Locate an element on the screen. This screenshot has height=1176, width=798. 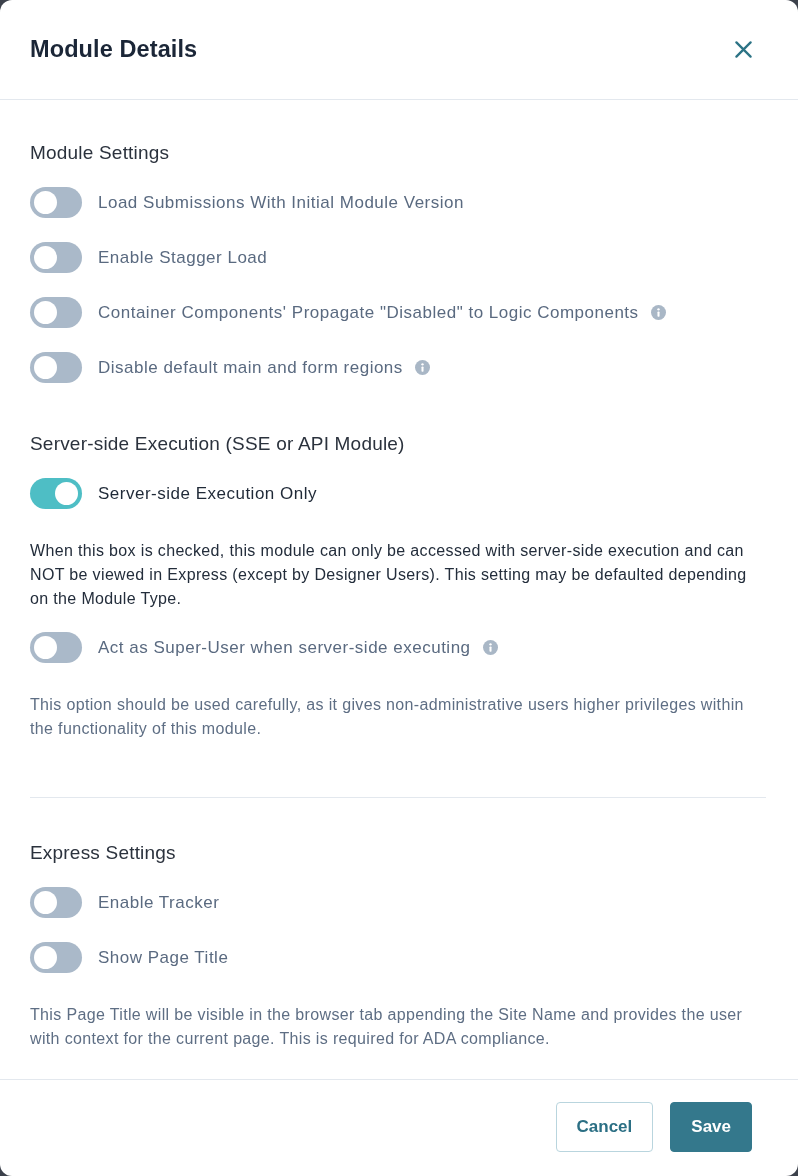
section-heading: Module Settings is located at coordinates (100, 153).